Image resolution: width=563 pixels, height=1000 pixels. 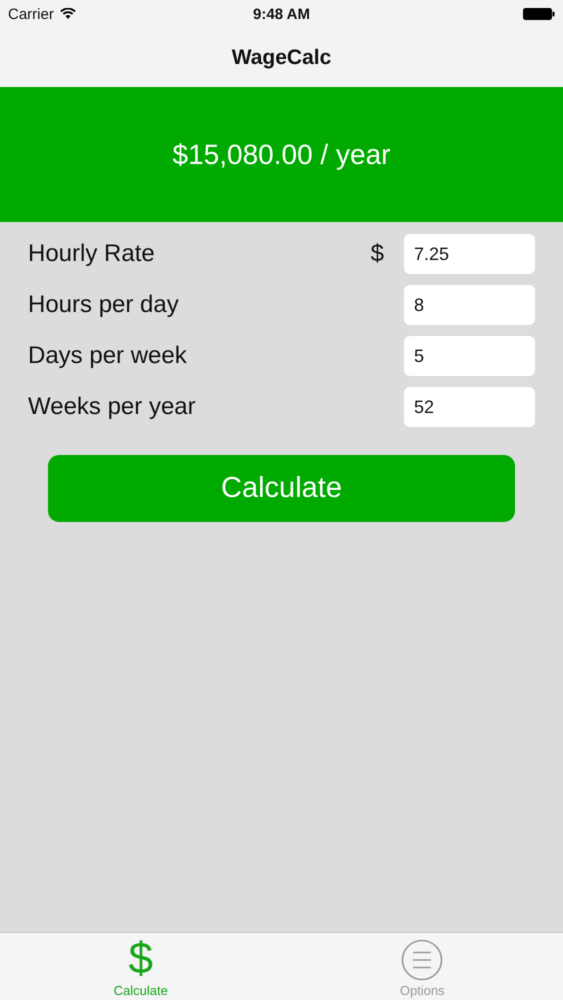 I want to click on battery-icon, so click(x=539, y=14).